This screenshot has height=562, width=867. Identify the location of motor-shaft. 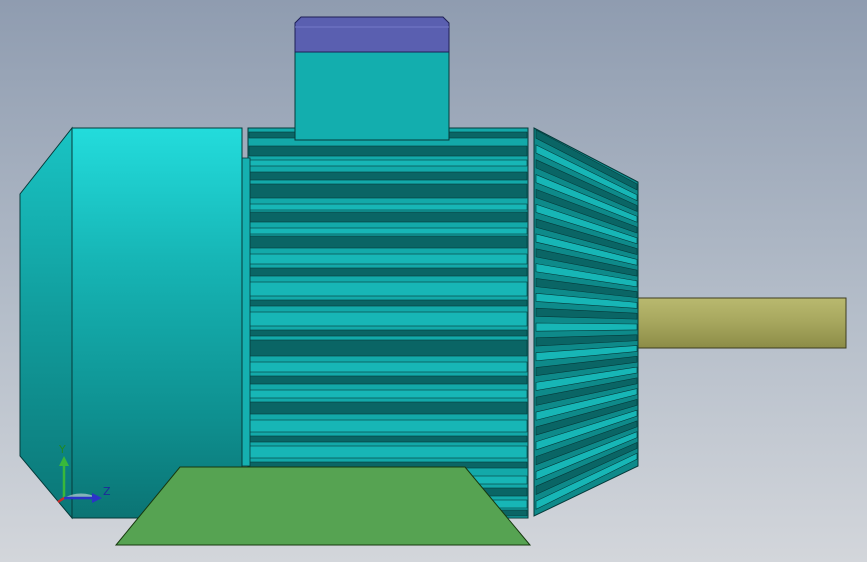
(742, 323).